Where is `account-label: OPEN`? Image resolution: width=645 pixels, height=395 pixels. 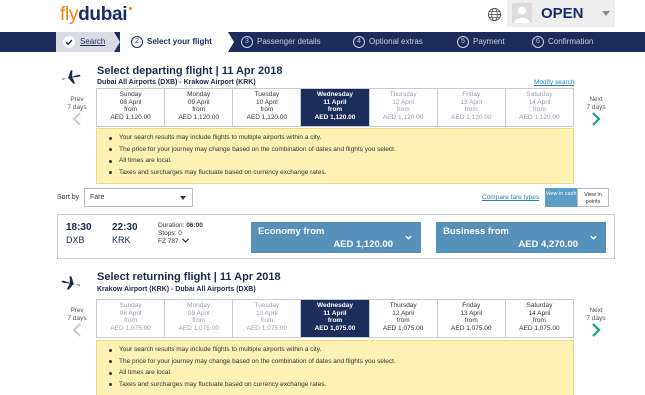 account-label: OPEN is located at coordinates (562, 13).